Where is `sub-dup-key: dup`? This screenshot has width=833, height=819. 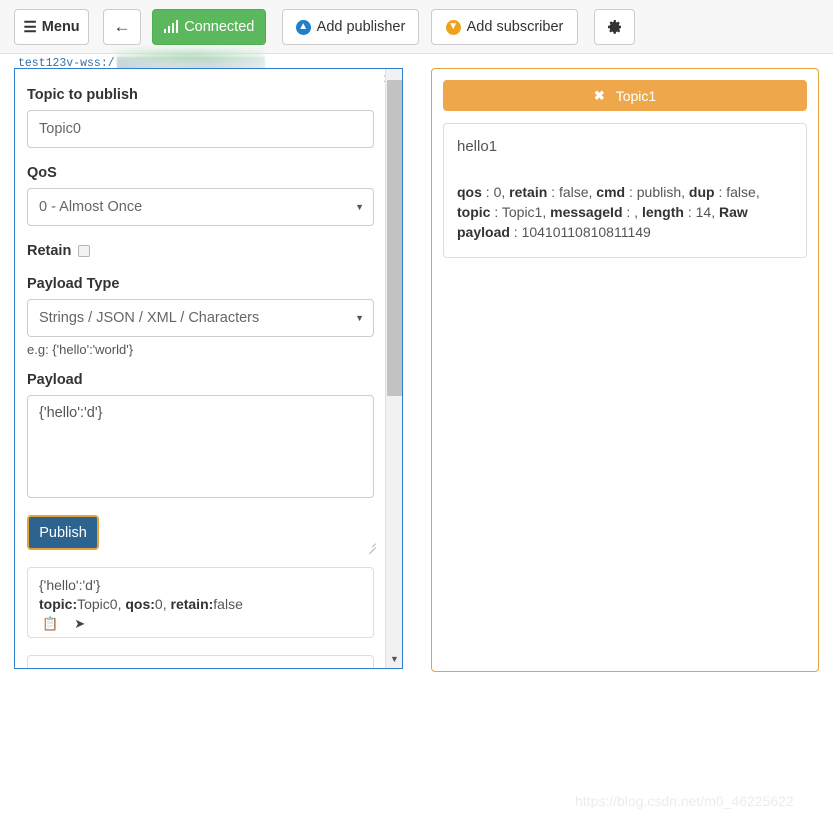
sub-dup-key: dup is located at coordinates (701, 192).